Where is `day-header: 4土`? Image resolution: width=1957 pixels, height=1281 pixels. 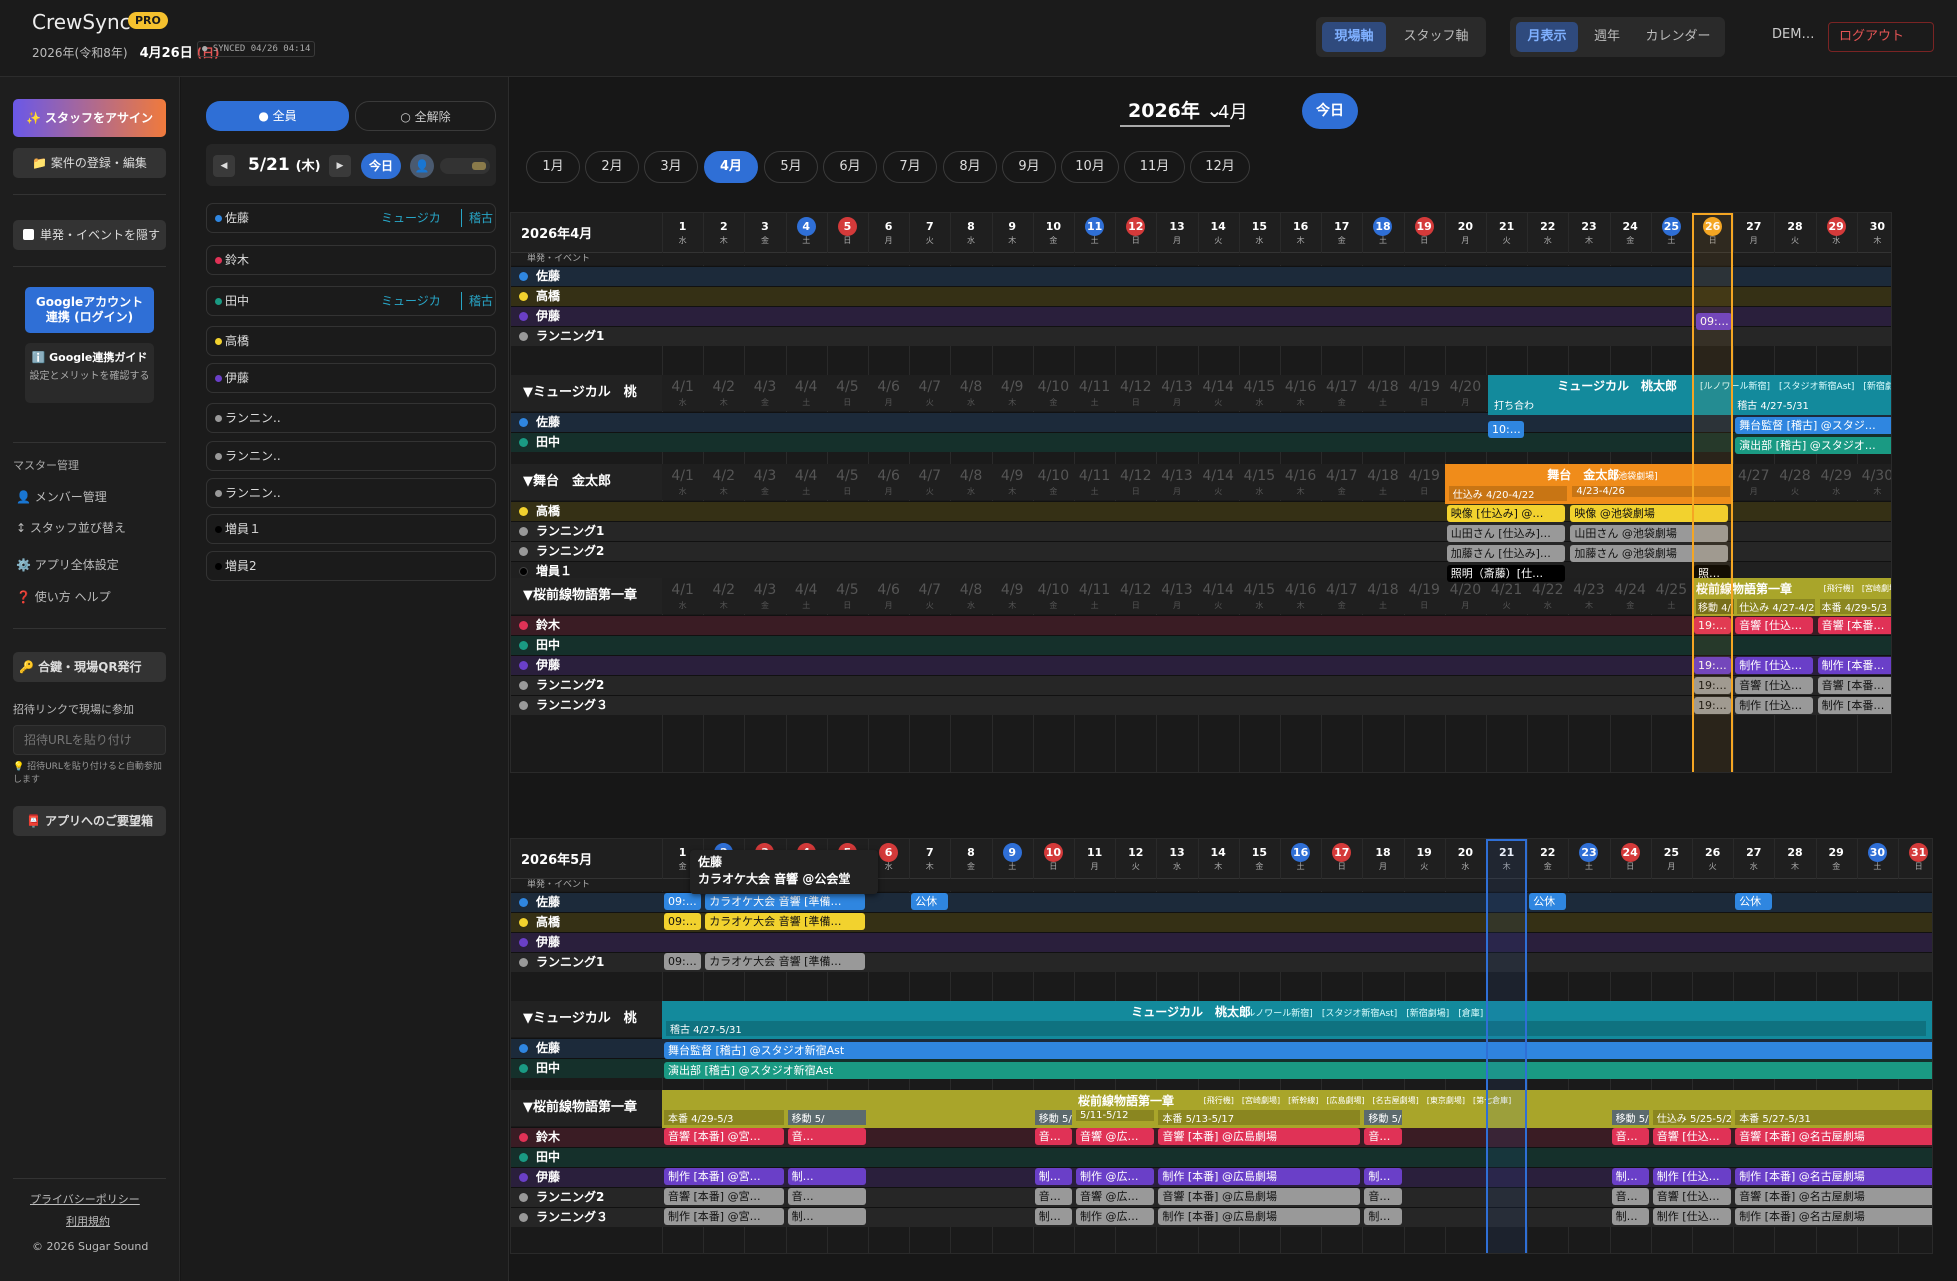 day-header: 4土 is located at coordinates (806, 231).